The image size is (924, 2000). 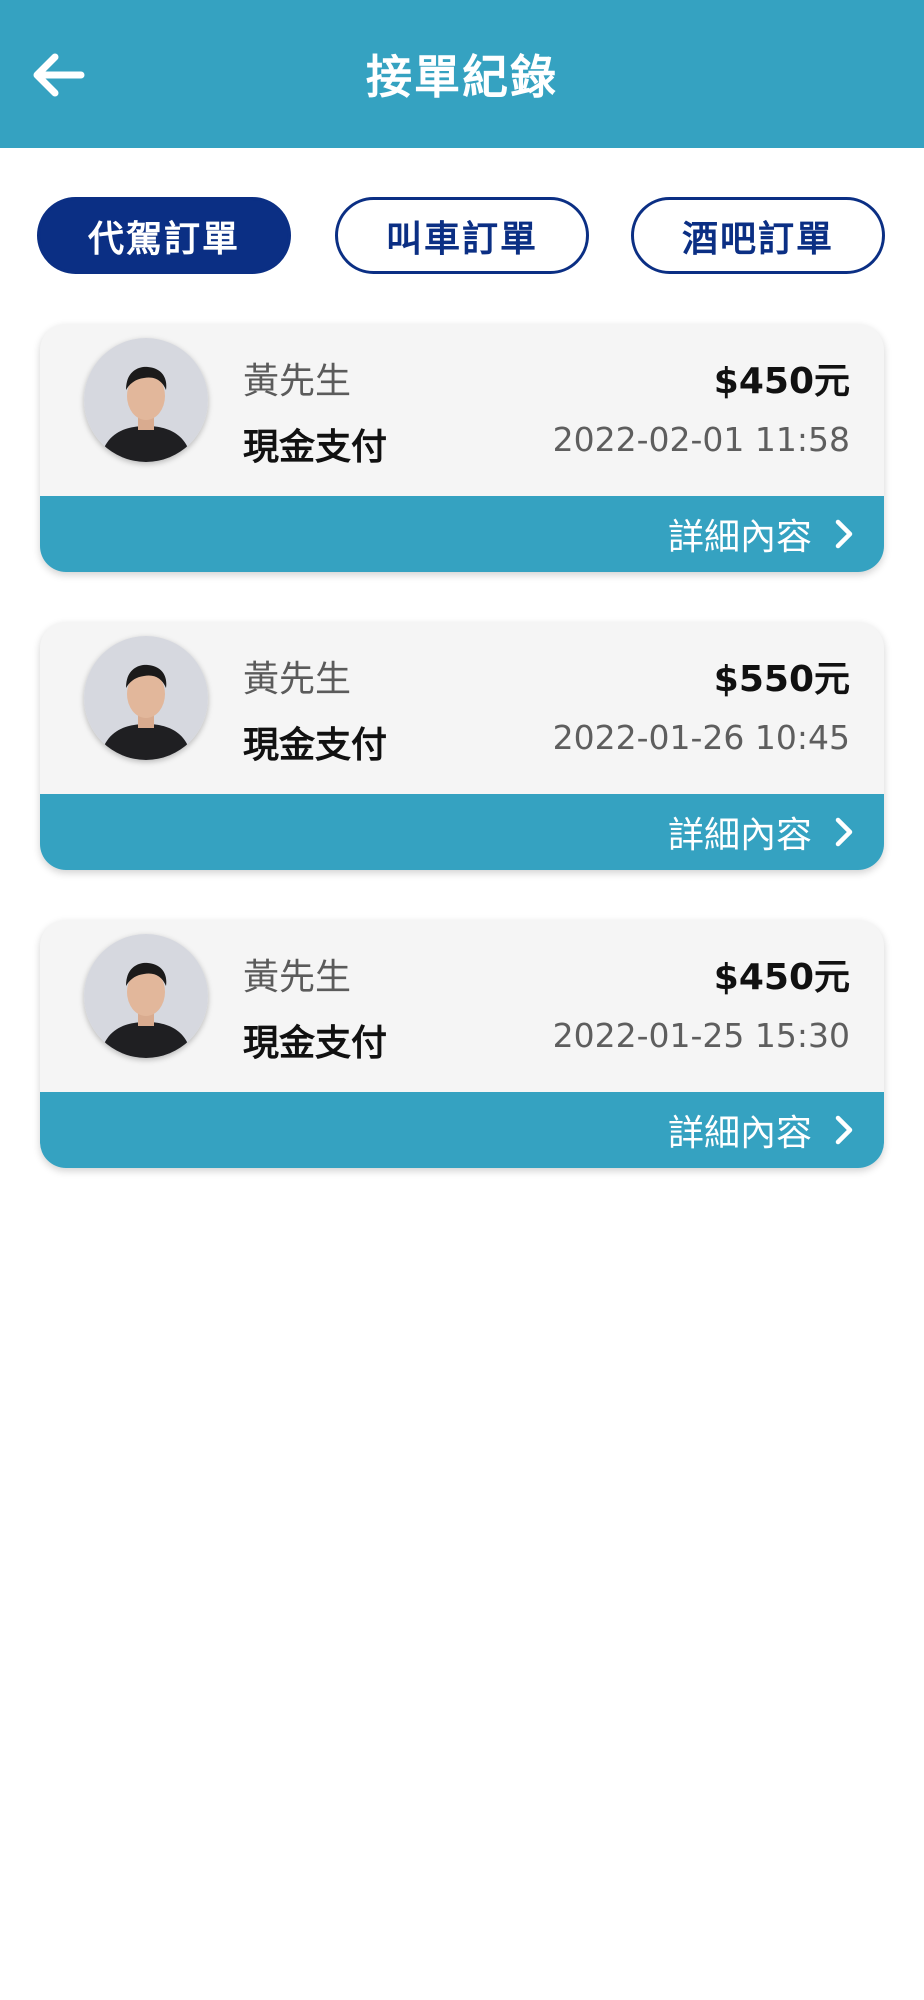 What do you see at coordinates (462, 746) in the screenshot?
I see `order-card: 黃先生 現金支付 $550元 2022-01-26 10:45 詳細內容` at bounding box center [462, 746].